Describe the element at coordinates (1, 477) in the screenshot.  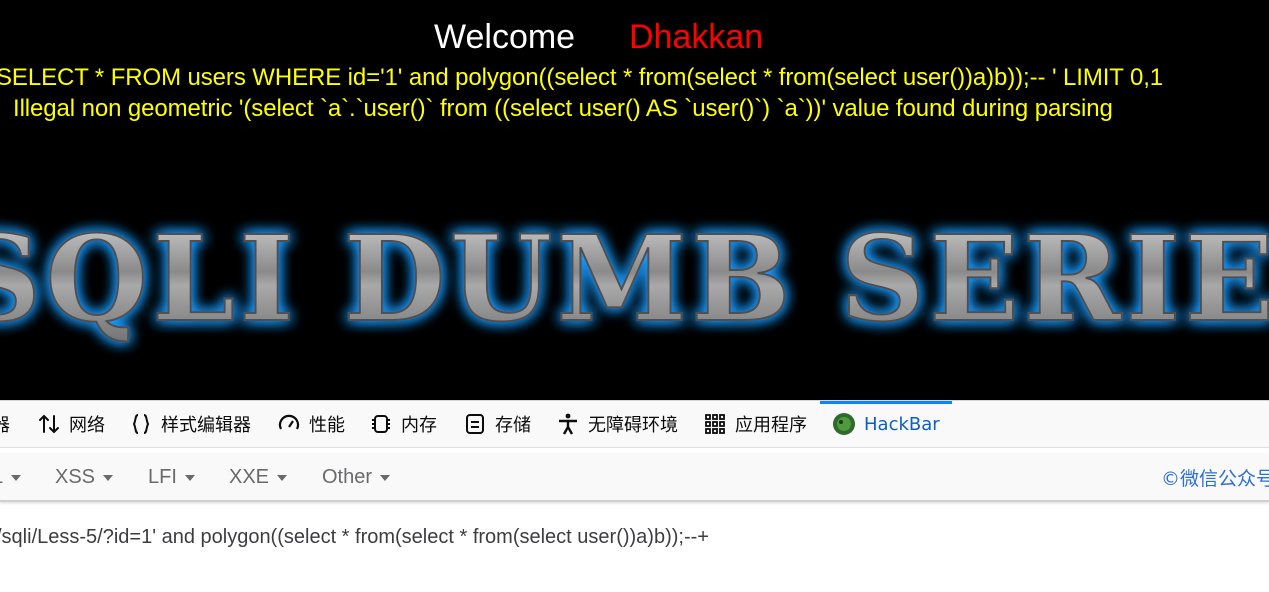
I see `menu-label: L` at that location.